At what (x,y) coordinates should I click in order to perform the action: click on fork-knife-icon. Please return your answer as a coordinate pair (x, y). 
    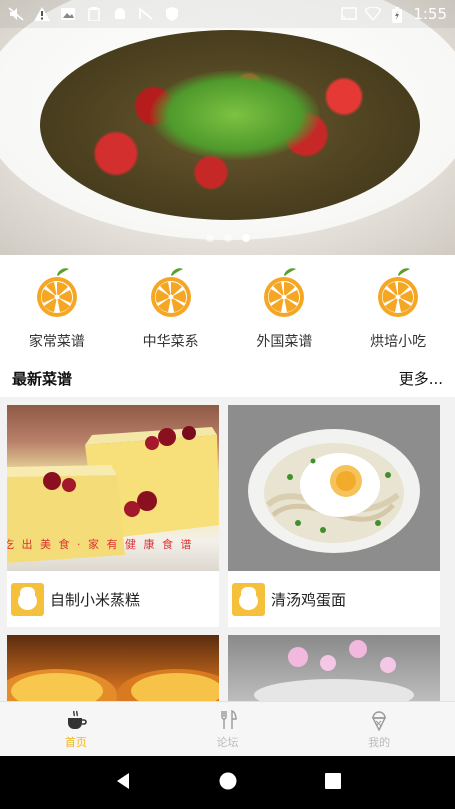
    Looking at the image, I should click on (228, 720).